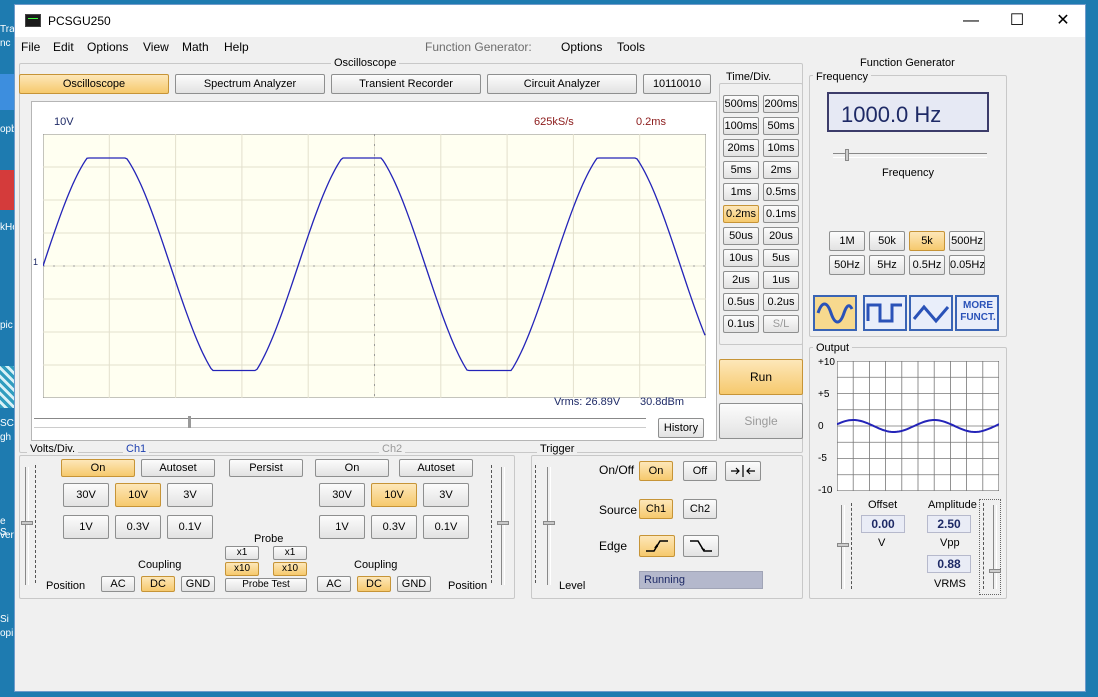  What do you see at coordinates (761, 421) in the screenshot?
I see `single-button: Single` at bounding box center [761, 421].